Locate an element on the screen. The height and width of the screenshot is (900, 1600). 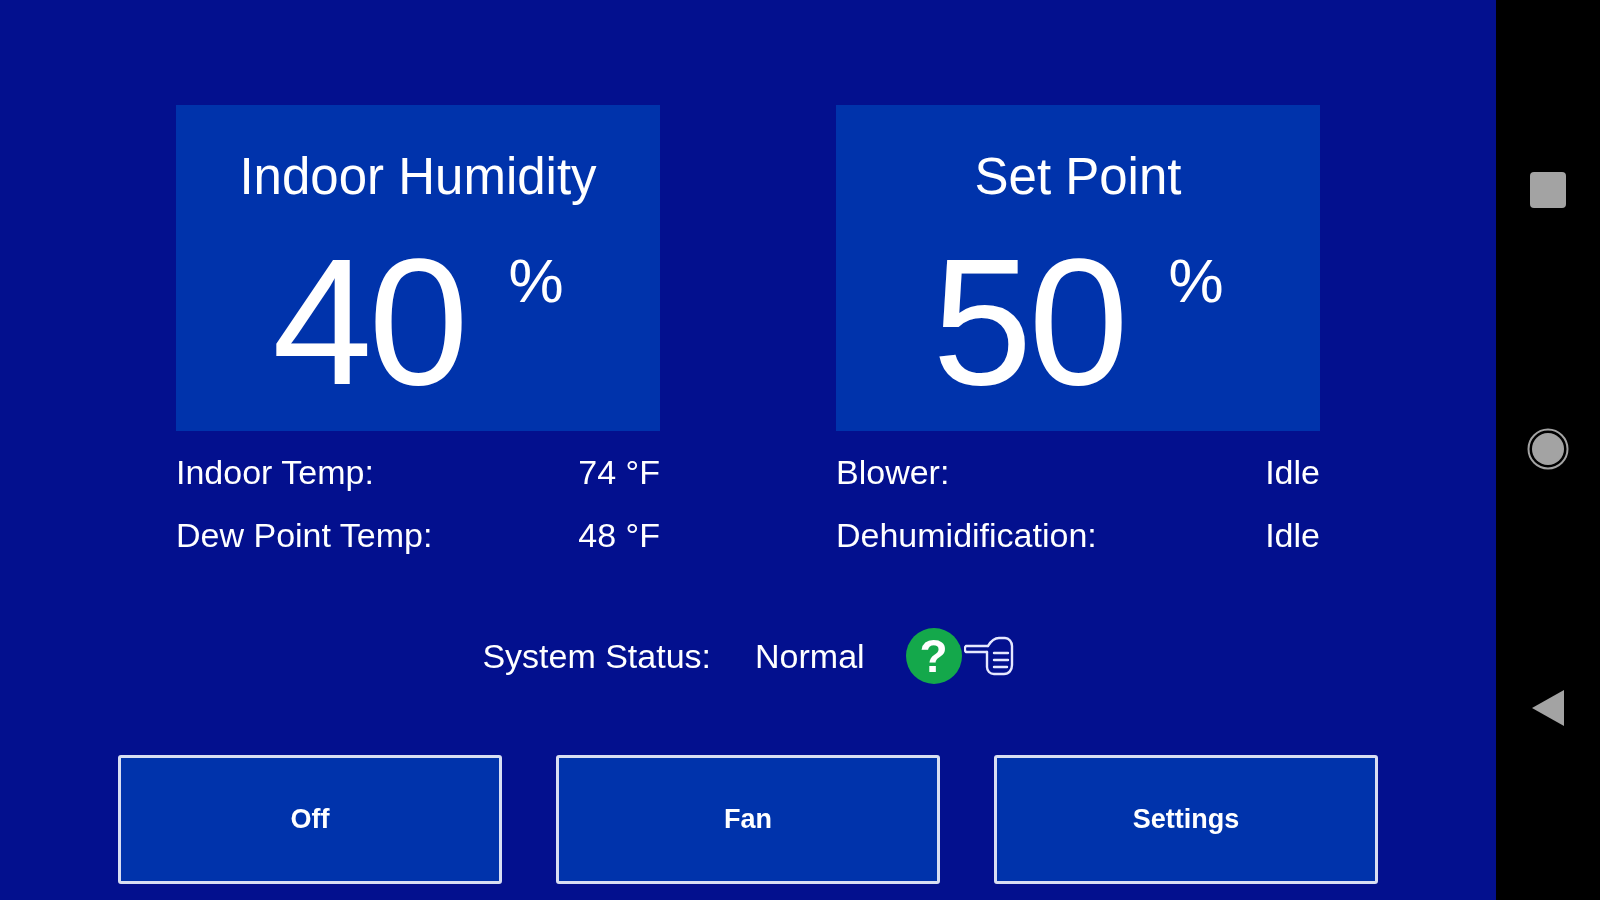
action-button: Settings is located at coordinates (1186, 819).